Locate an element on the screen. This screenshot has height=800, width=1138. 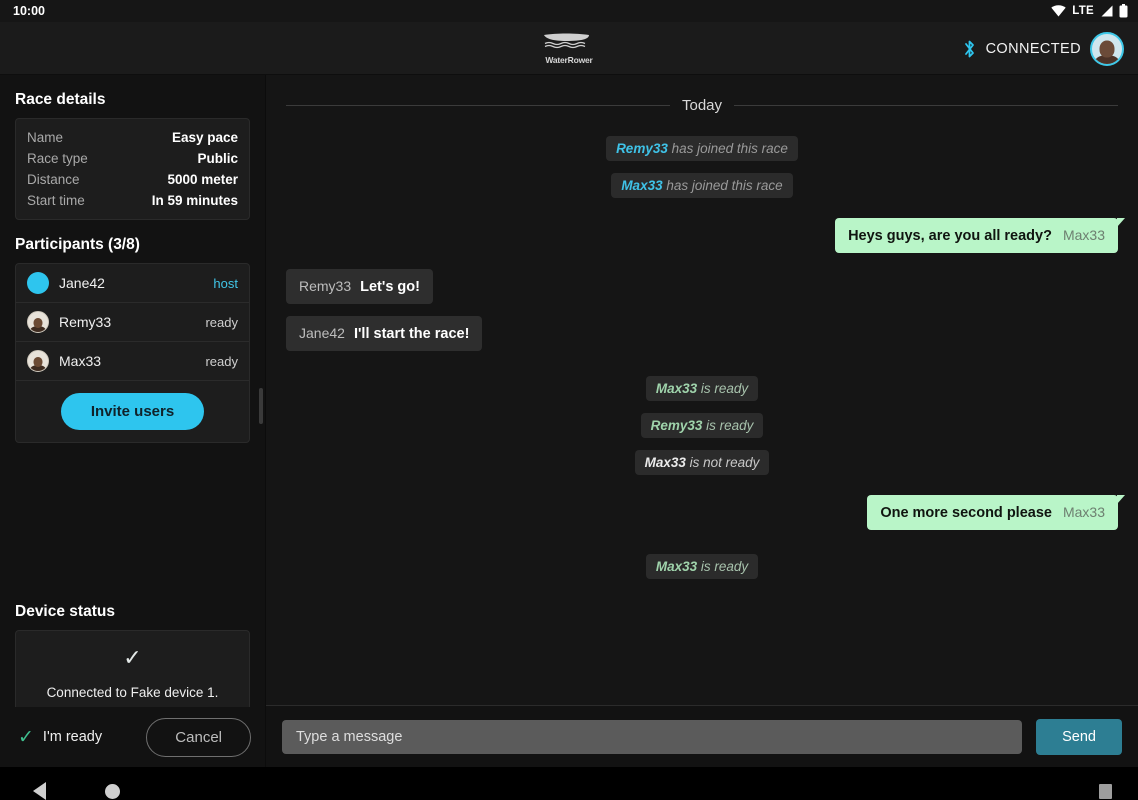
logo-wordmark: WaterRower is located at coordinates (569, 59).